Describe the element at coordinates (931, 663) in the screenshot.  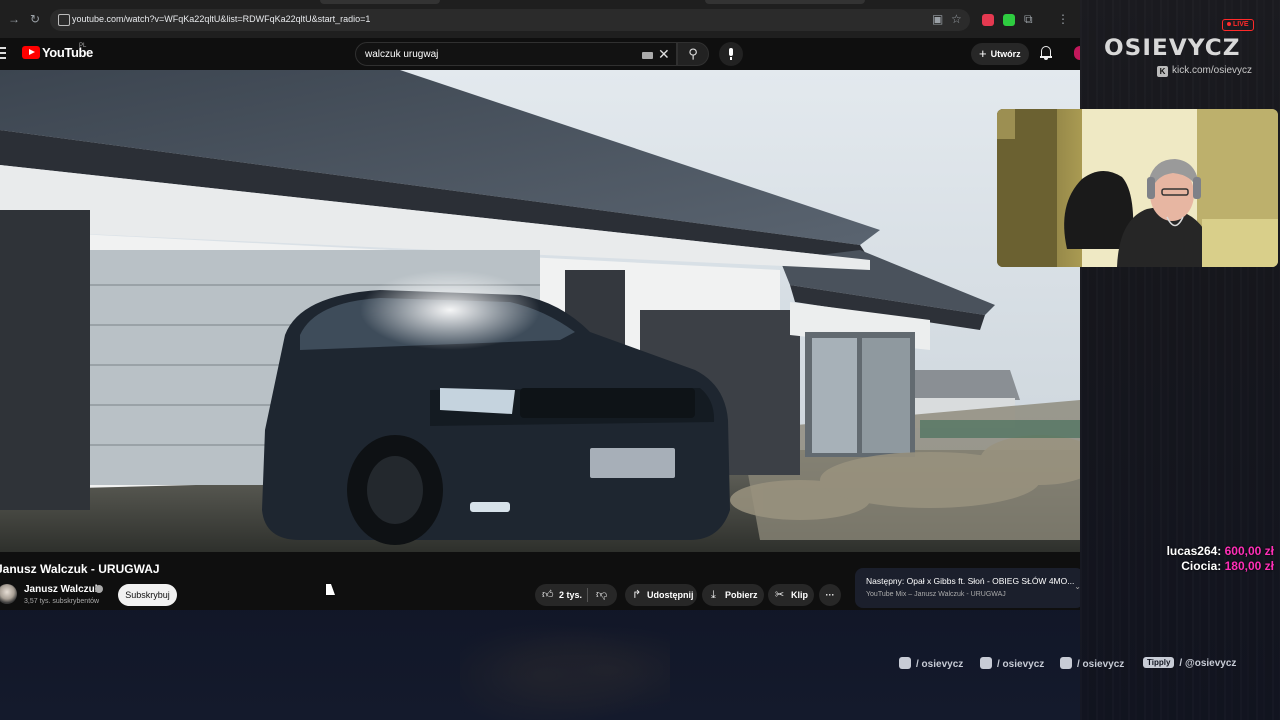
I see `social-instagram: / osievycz` at that location.